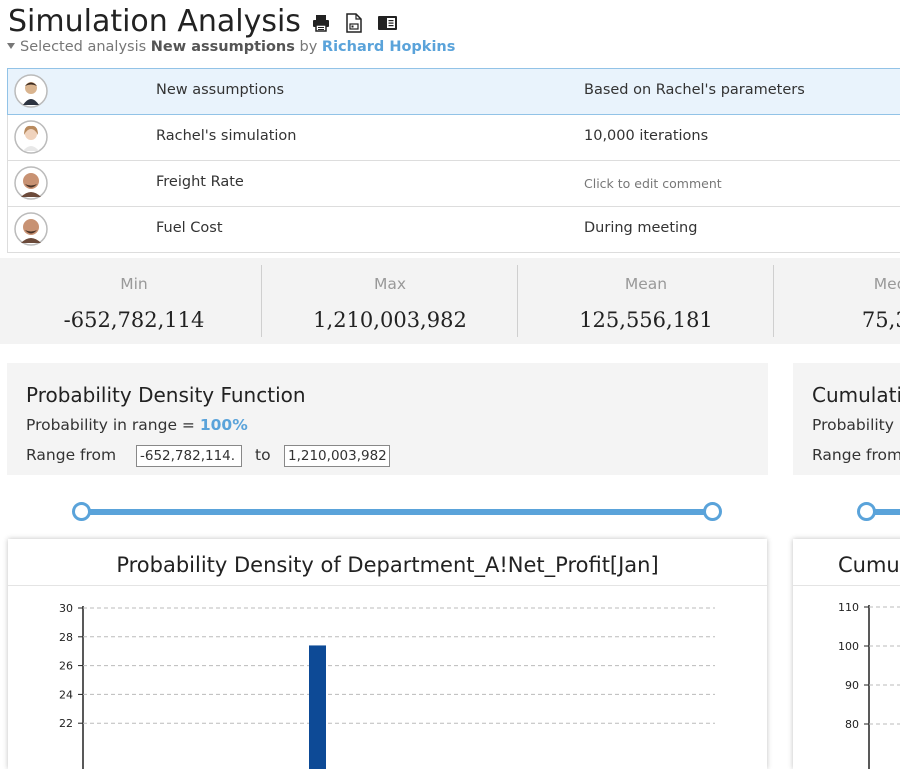 Image resolution: width=900 pixels, height=769 pixels. Describe the element at coordinates (646, 301) in the screenshot. I see `stat-mean: Mean 125,556,181` at that location.